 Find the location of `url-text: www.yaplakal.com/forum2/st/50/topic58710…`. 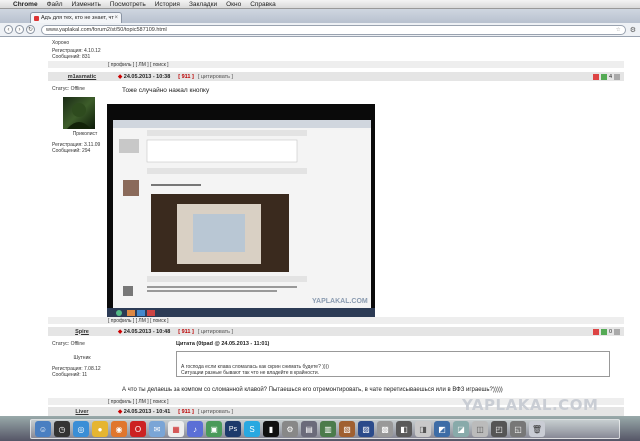

url-text: www.yaplakal.com/forum2/st/50/topic58710… is located at coordinates (106, 29).